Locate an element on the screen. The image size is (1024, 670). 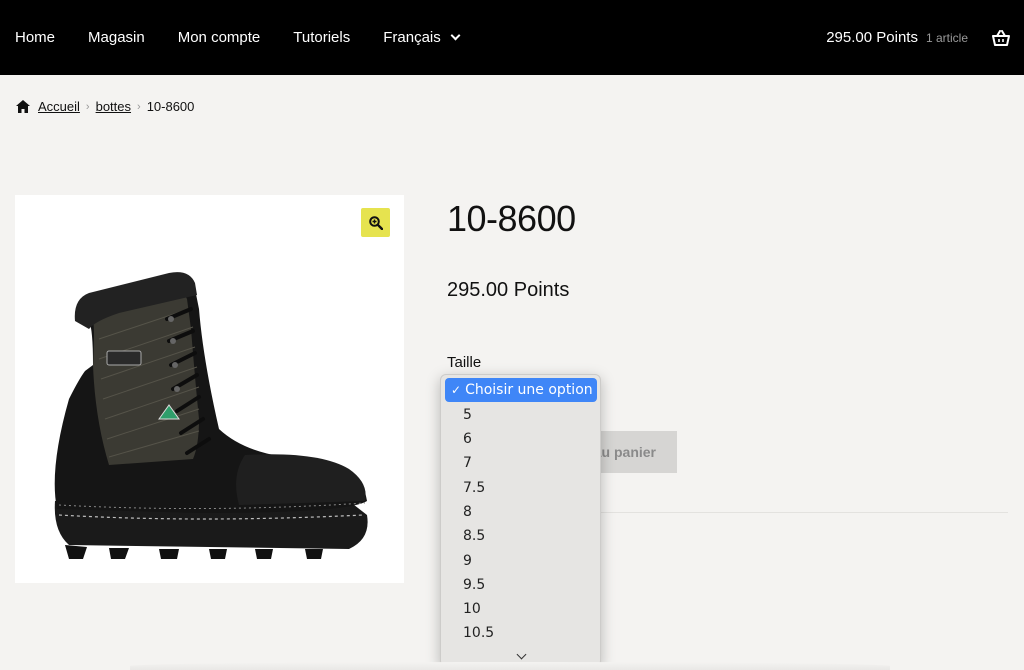
language-menu: Français is located at coordinates (422, 37).